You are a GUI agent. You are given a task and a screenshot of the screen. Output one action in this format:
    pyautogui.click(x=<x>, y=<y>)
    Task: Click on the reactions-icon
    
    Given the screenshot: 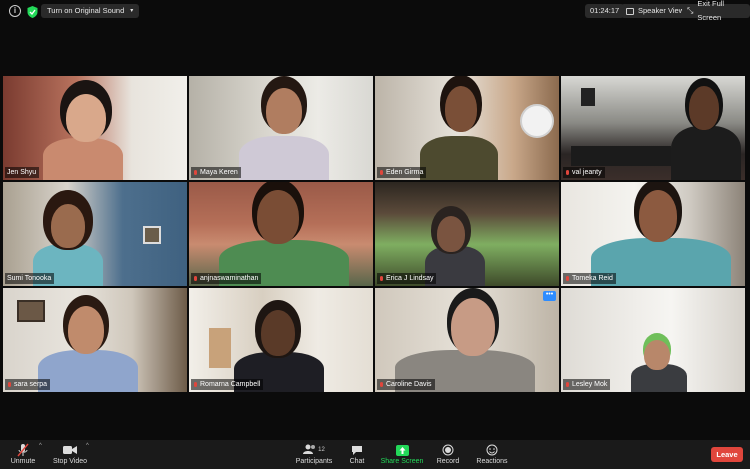 What is the action you would take?
    pyautogui.click(x=492, y=450)
    